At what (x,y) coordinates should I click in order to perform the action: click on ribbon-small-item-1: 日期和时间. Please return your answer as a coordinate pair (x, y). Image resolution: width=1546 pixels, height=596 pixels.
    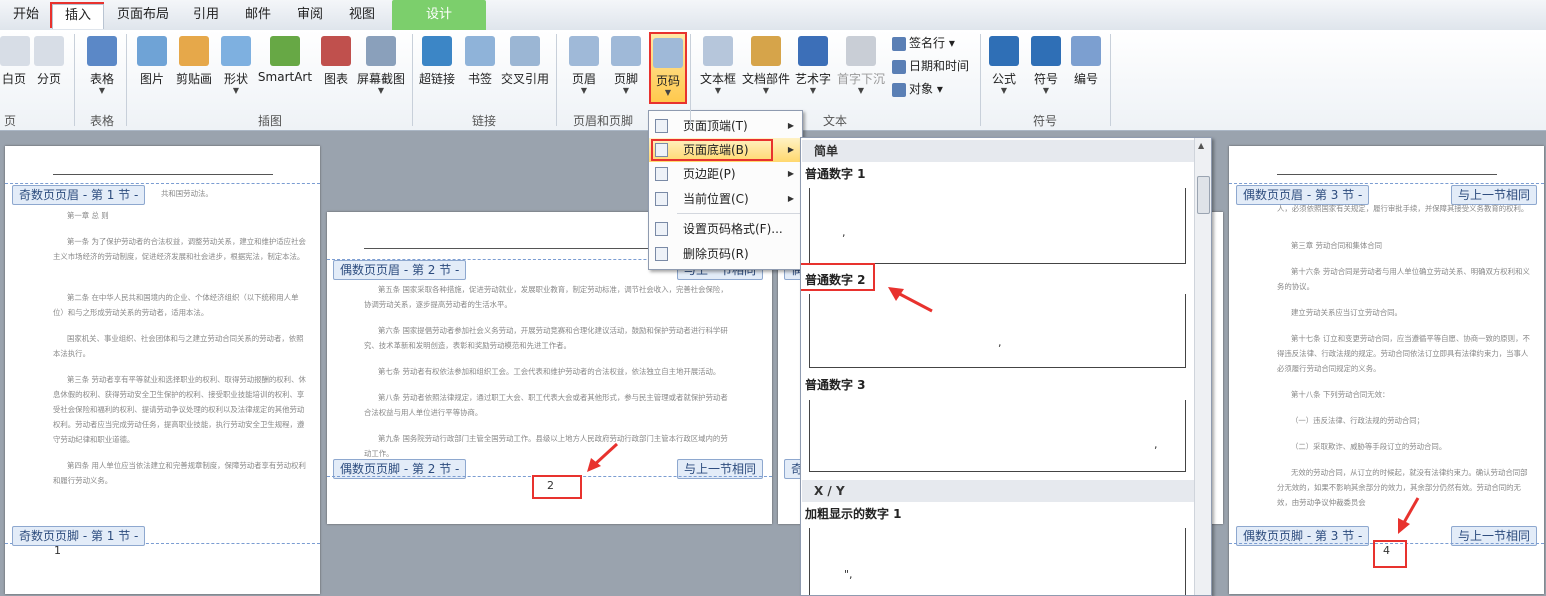
    Looking at the image, I should click on (930, 65).